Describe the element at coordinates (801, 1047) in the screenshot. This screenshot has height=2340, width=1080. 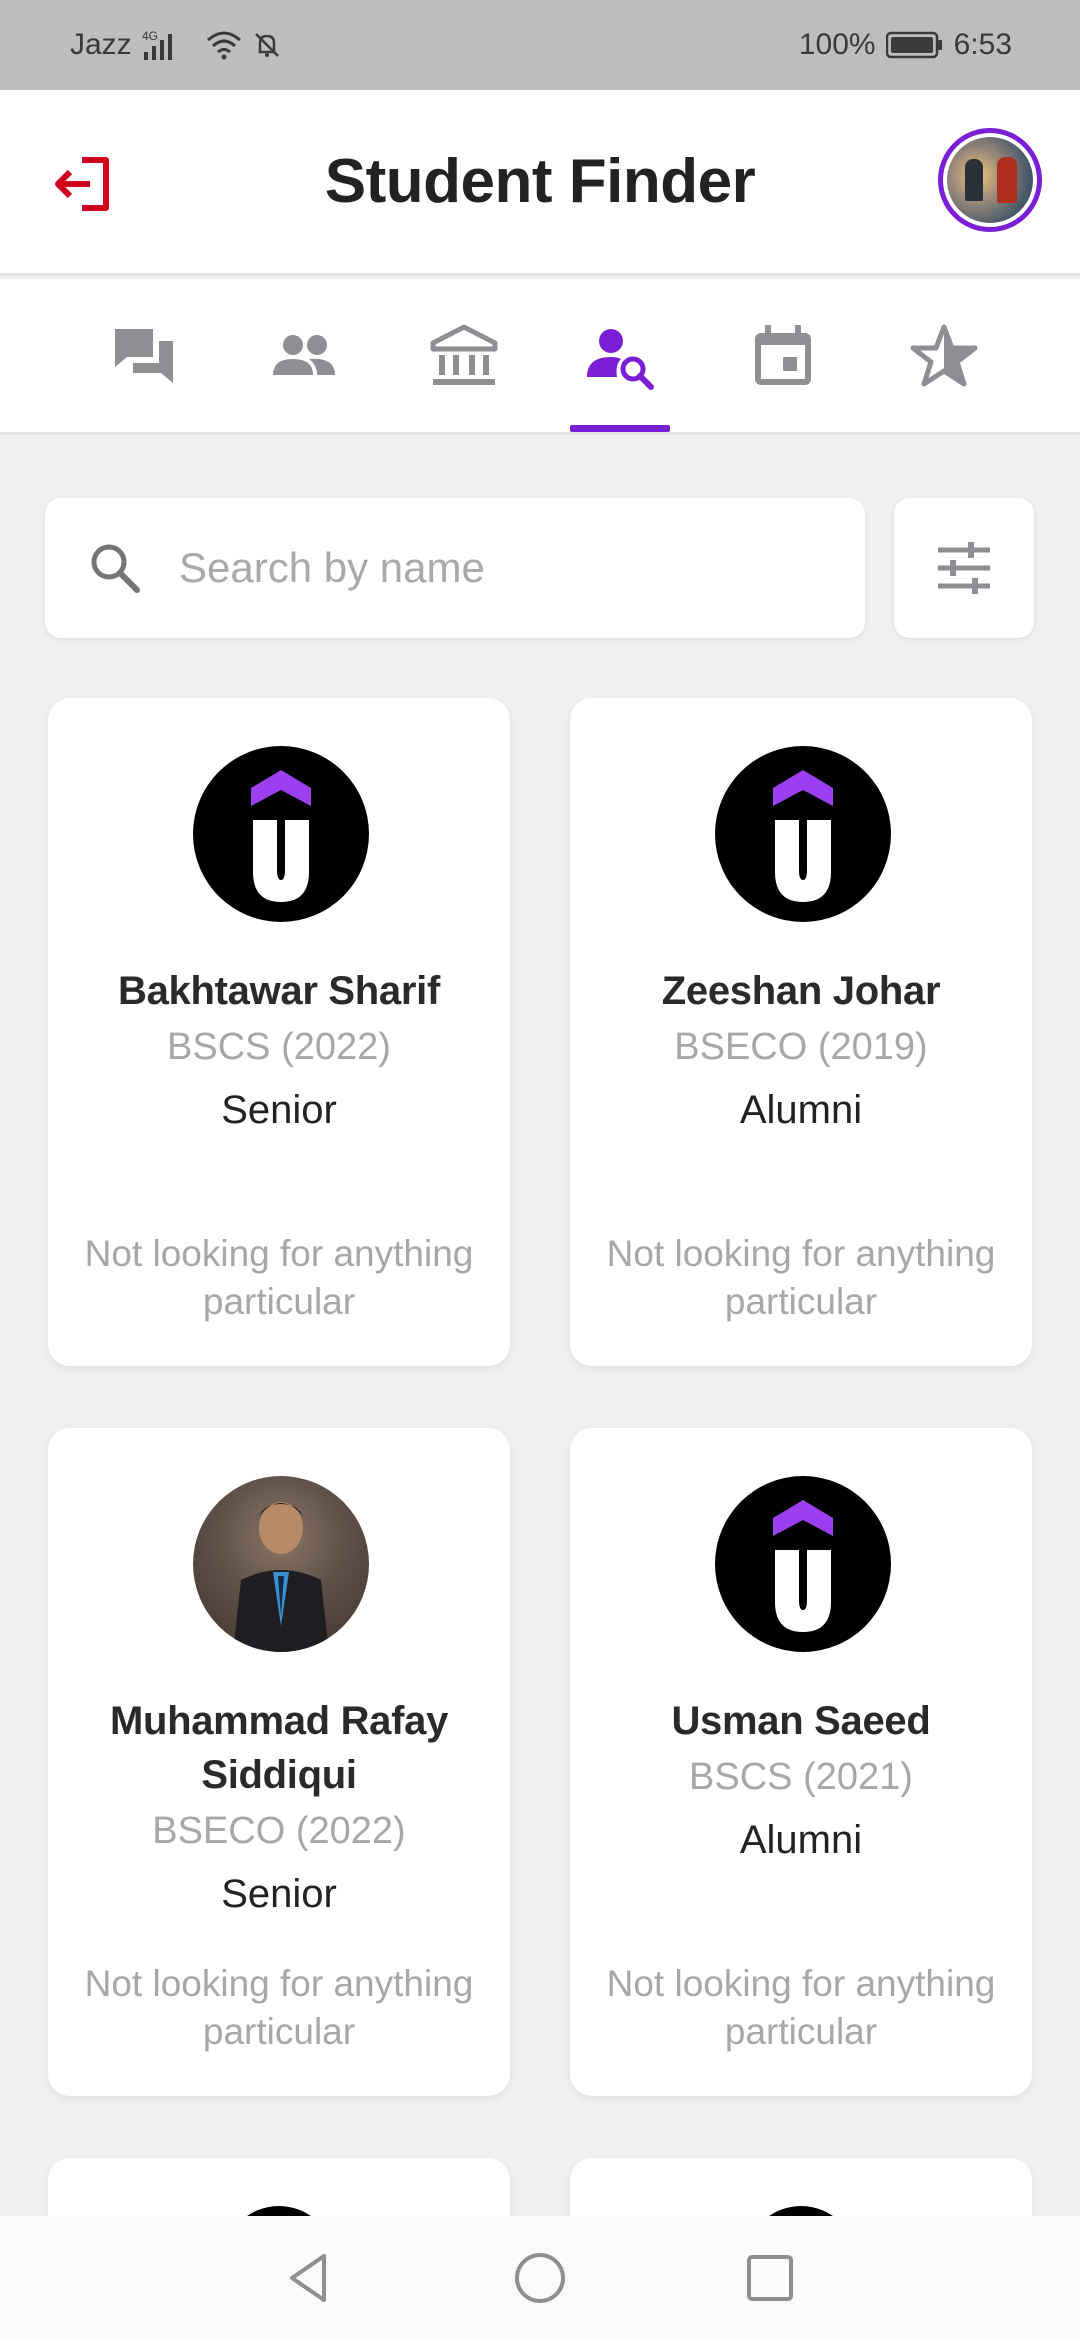
I see `student-program: BSECO (2019)` at that location.